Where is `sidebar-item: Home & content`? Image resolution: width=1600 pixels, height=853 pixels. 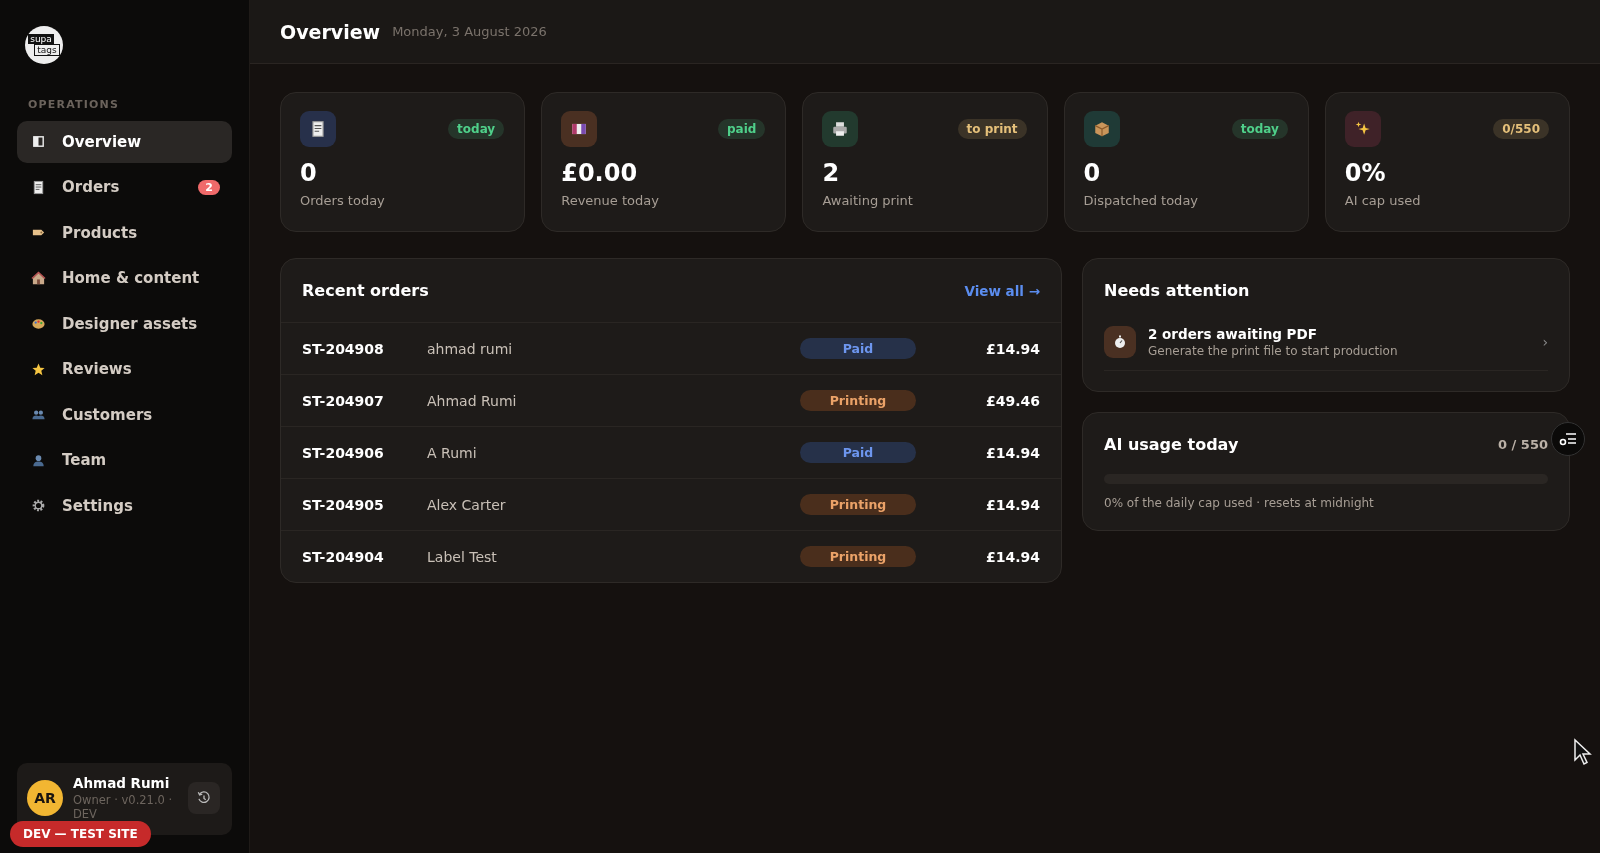 sidebar-item: Home & content is located at coordinates (124, 278).